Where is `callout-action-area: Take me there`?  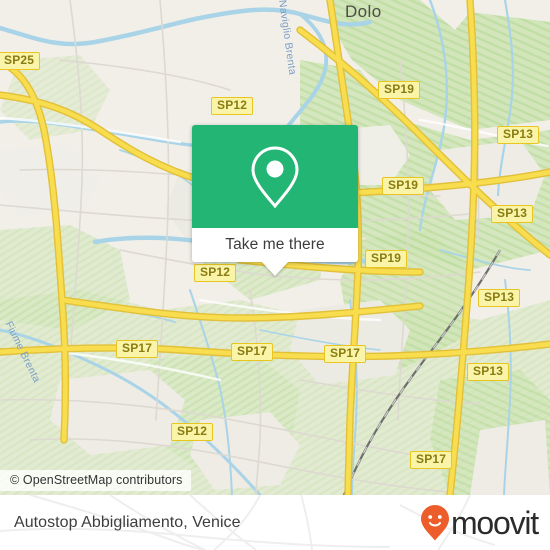 callout-action-area: Take me there is located at coordinates (275, 252).